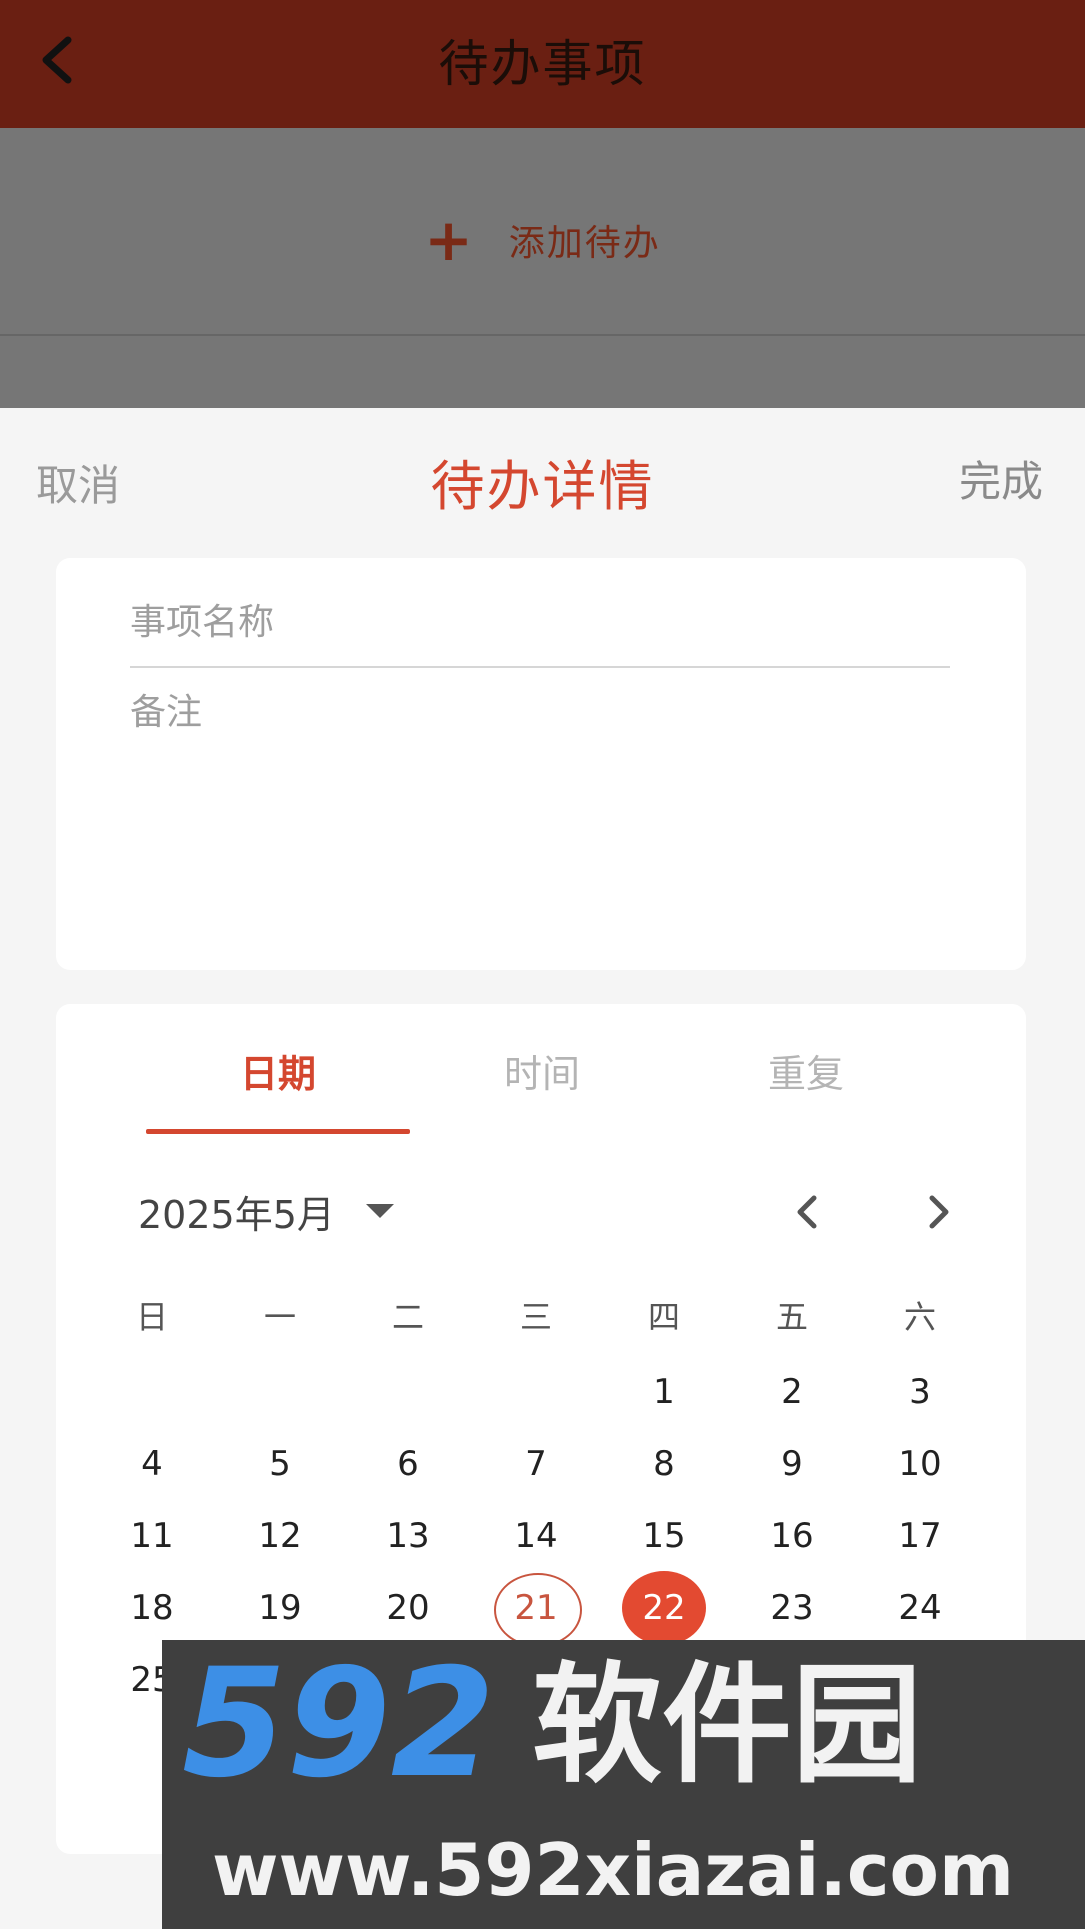  I want to click on day-number: 1, so click(664, 1392).